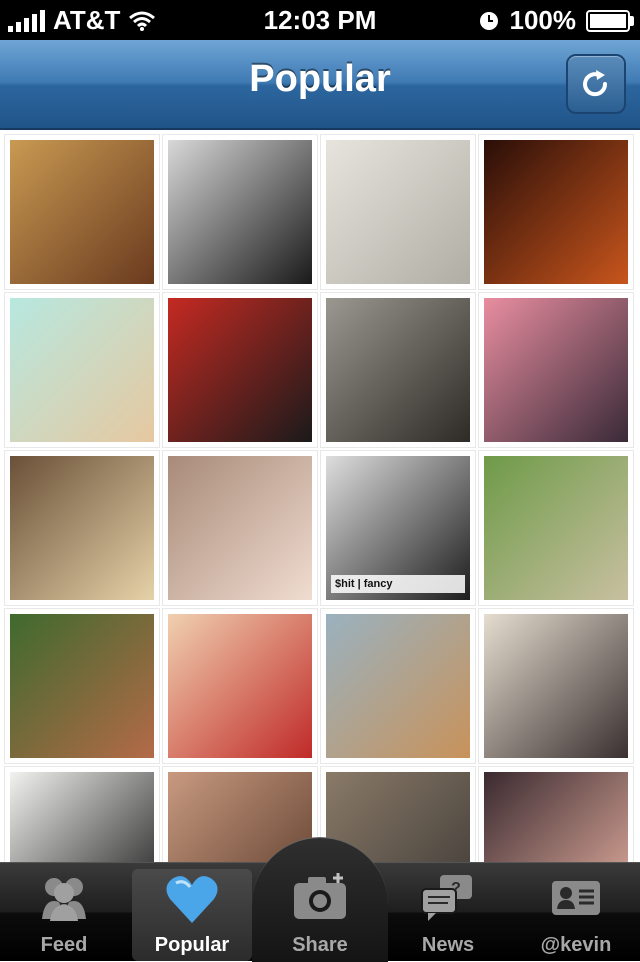 The height and width of the screenshot is (962, 640). I want to click on status-bar: AT&T 12:03 PM 100%, so click(320, 20).